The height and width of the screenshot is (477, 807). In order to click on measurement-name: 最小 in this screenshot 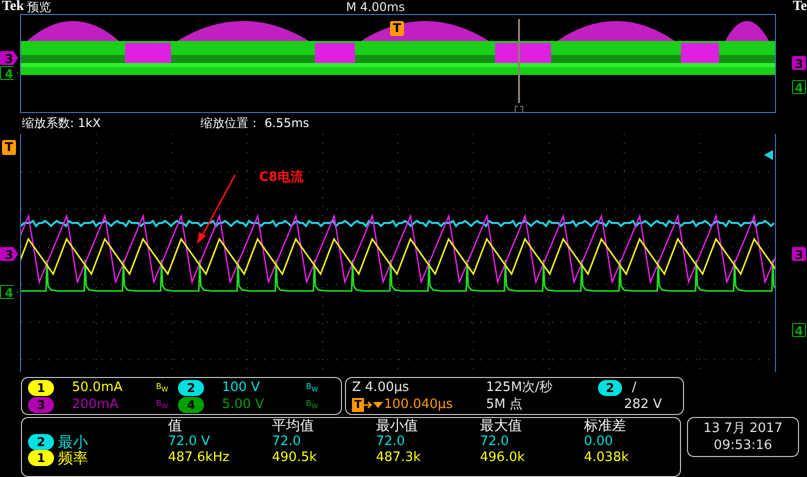, I will do `click(73, 442)`.